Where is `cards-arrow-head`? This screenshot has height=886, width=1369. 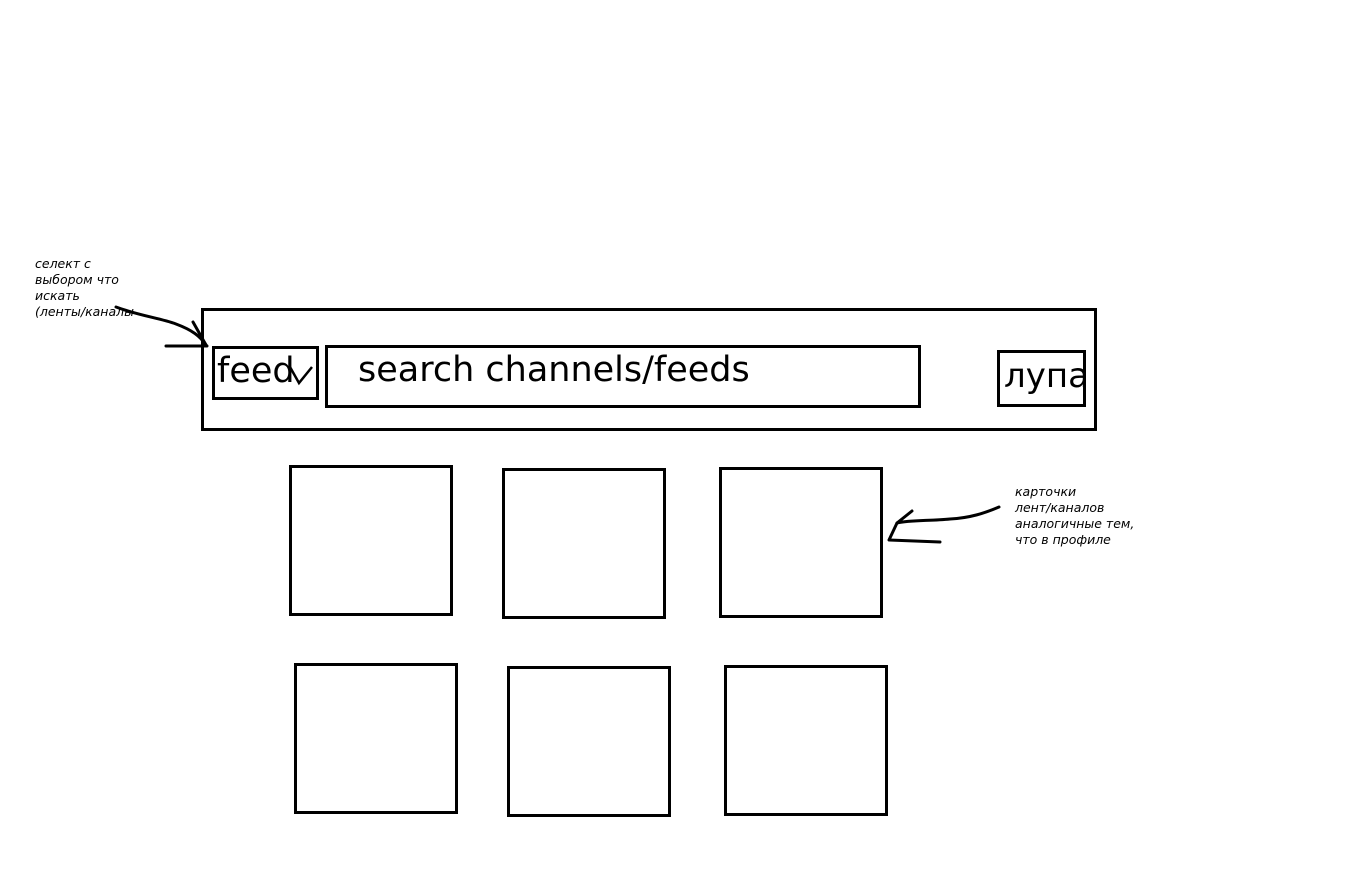 cards-arrow-head is located at coordinates (914, 526).